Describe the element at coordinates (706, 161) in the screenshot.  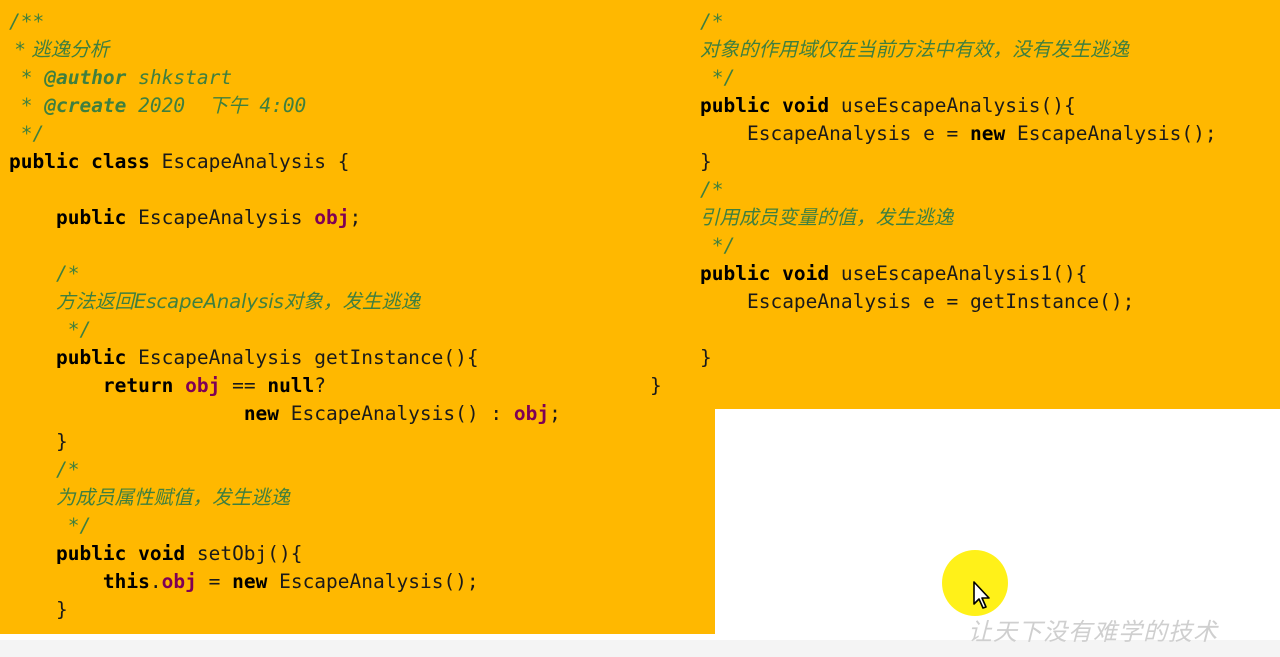
I see `method-use-close: }` at that location.